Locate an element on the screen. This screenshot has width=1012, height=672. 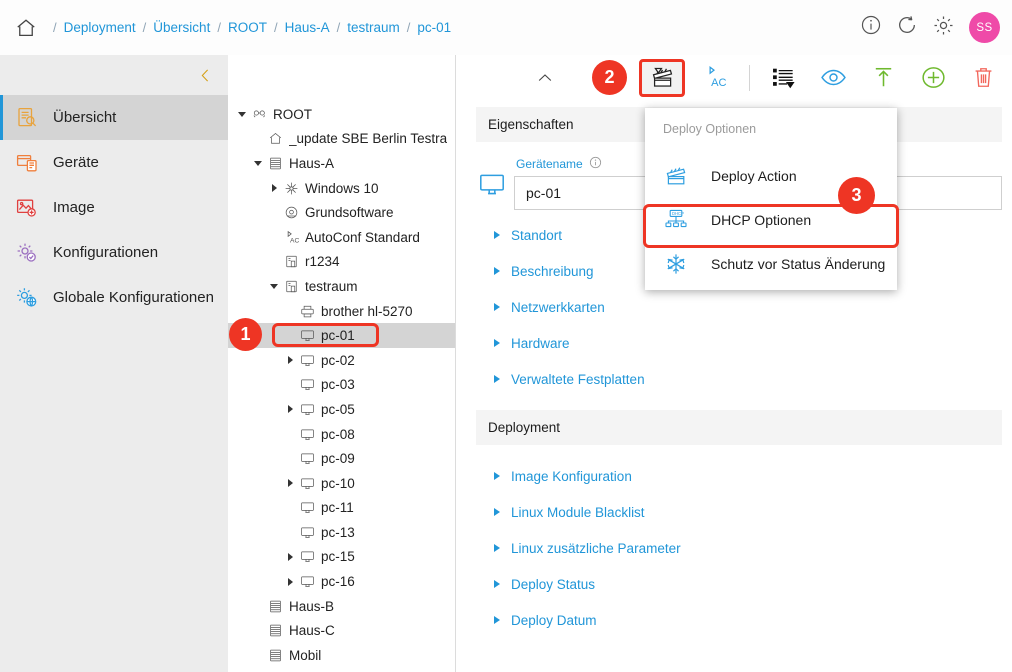
tree-node-brother-hl-5270: brother hl-5270 is located at coordinates (341, 311).